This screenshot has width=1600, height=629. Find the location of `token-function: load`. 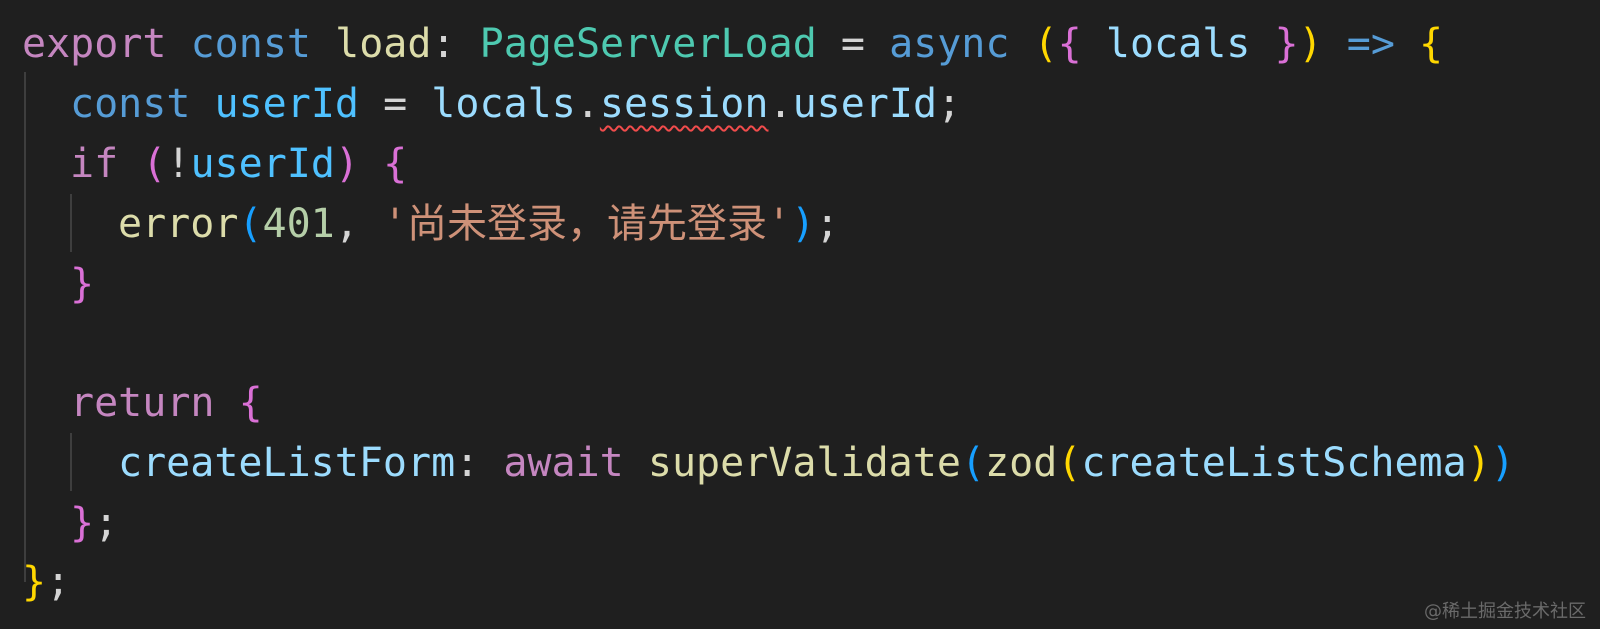

token-function: load is located at coordinates (383, 44).